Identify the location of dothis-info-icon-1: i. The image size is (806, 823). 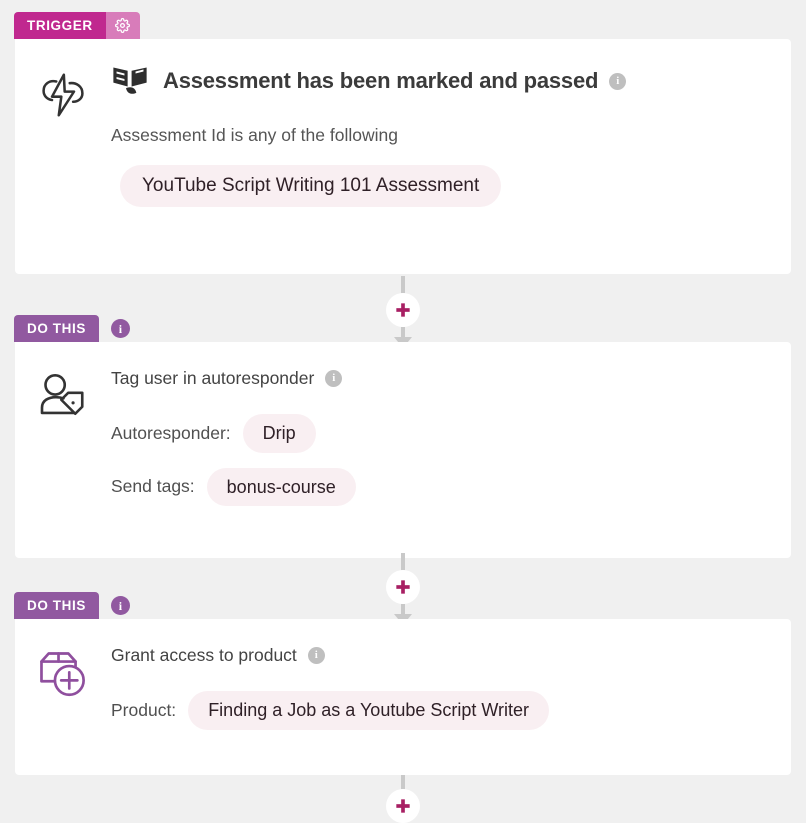
(120, 328).